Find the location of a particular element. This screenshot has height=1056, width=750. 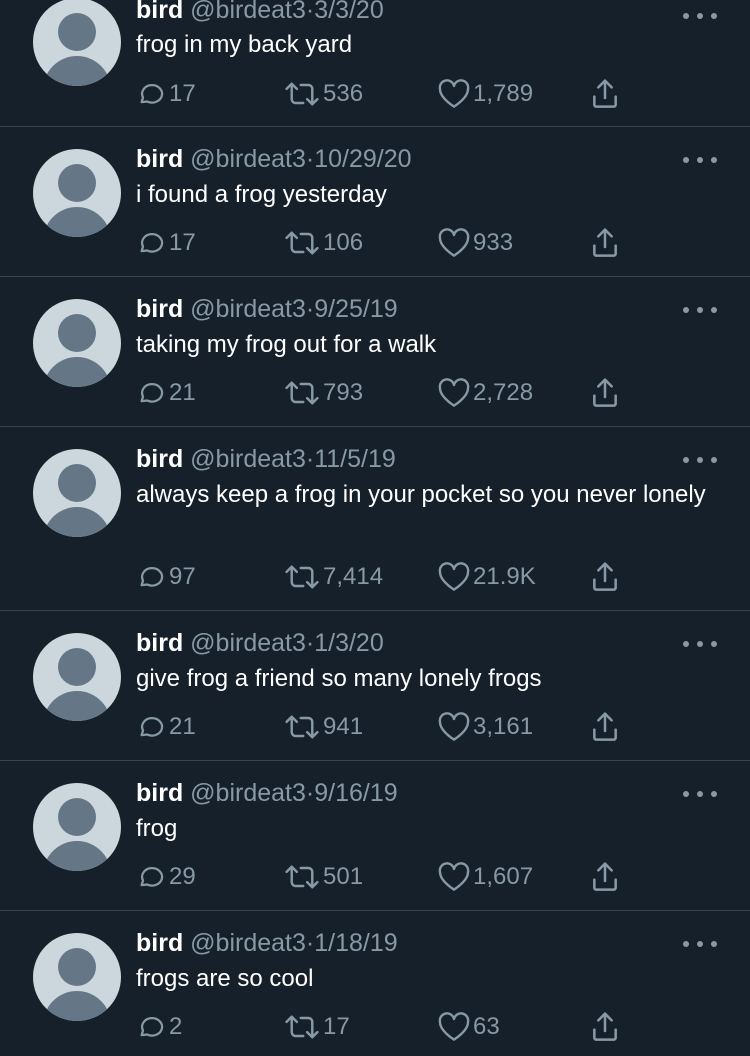

tweet-date: 9/25/19 is located at coordinates (355, 309).